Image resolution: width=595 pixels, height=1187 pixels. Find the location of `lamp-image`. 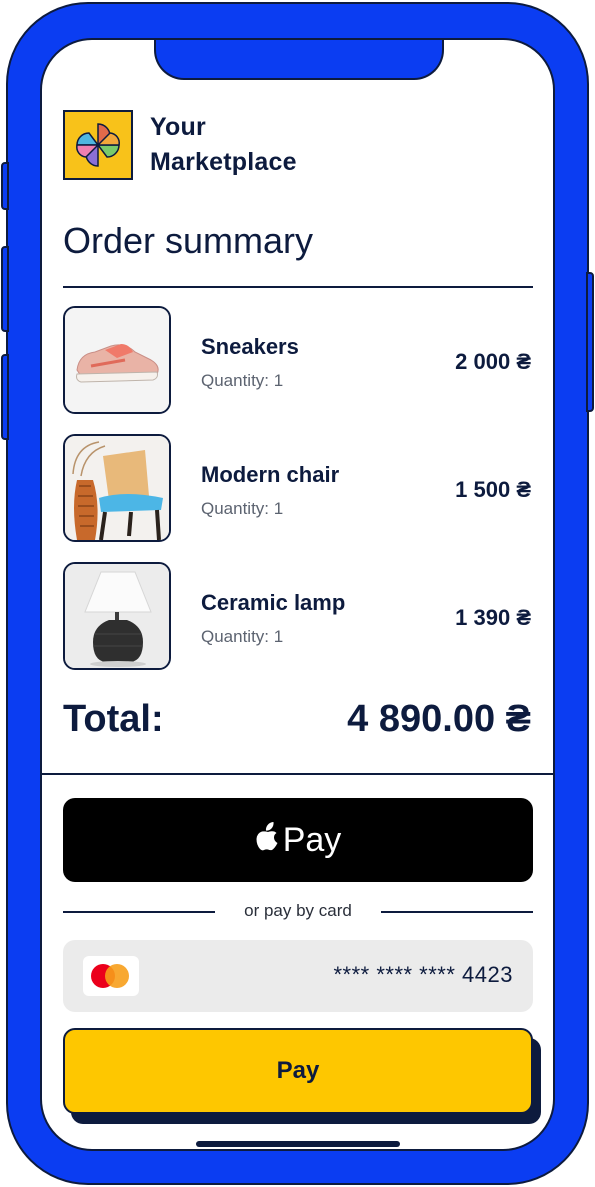

lamp-image is located at coordinates (117, 616).